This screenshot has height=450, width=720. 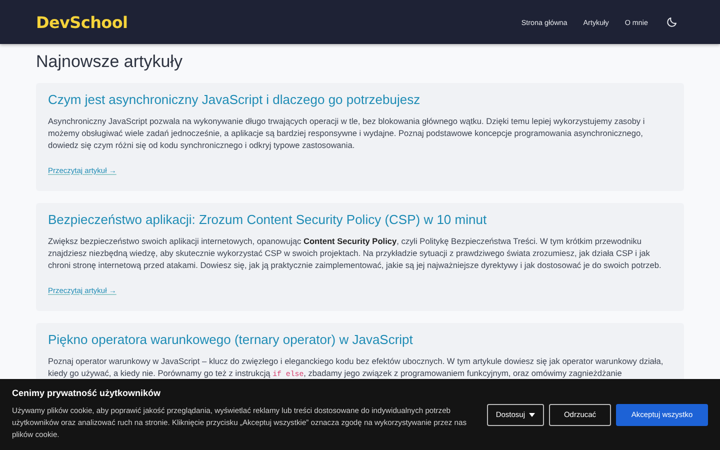 What do you see at coordinates (110, 62) in the screenshot?
I see `page-heading: Najnowsze artykuły` at bounding box center [110, 62].